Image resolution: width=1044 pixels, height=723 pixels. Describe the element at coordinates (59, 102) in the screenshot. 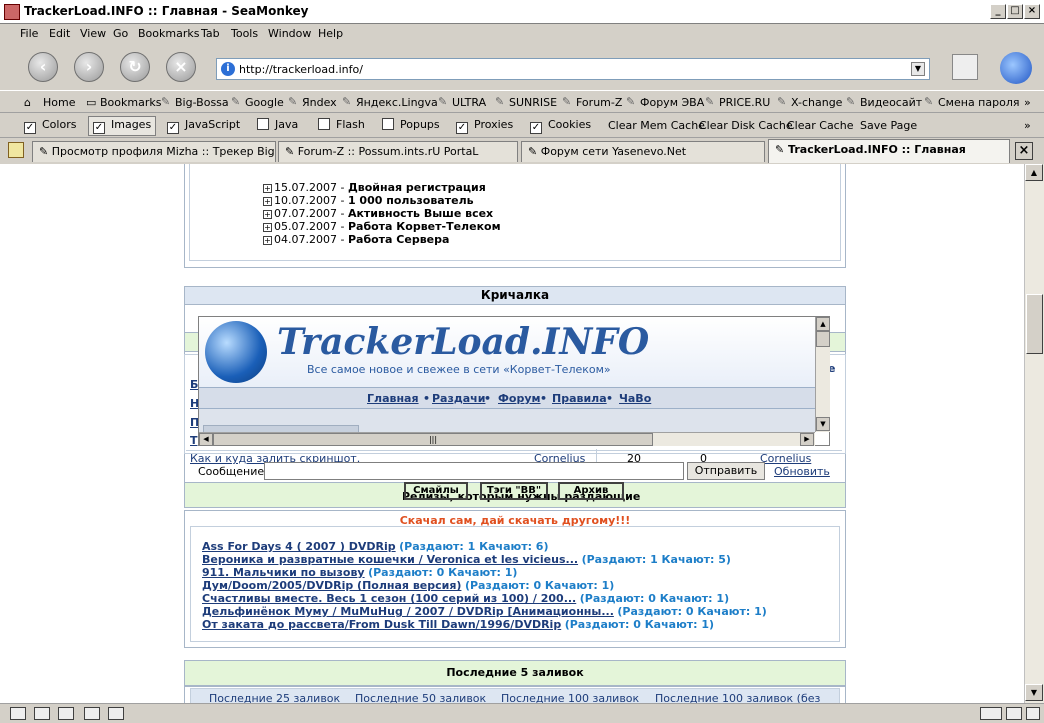

I see `bookmark-home: Home` at that location.